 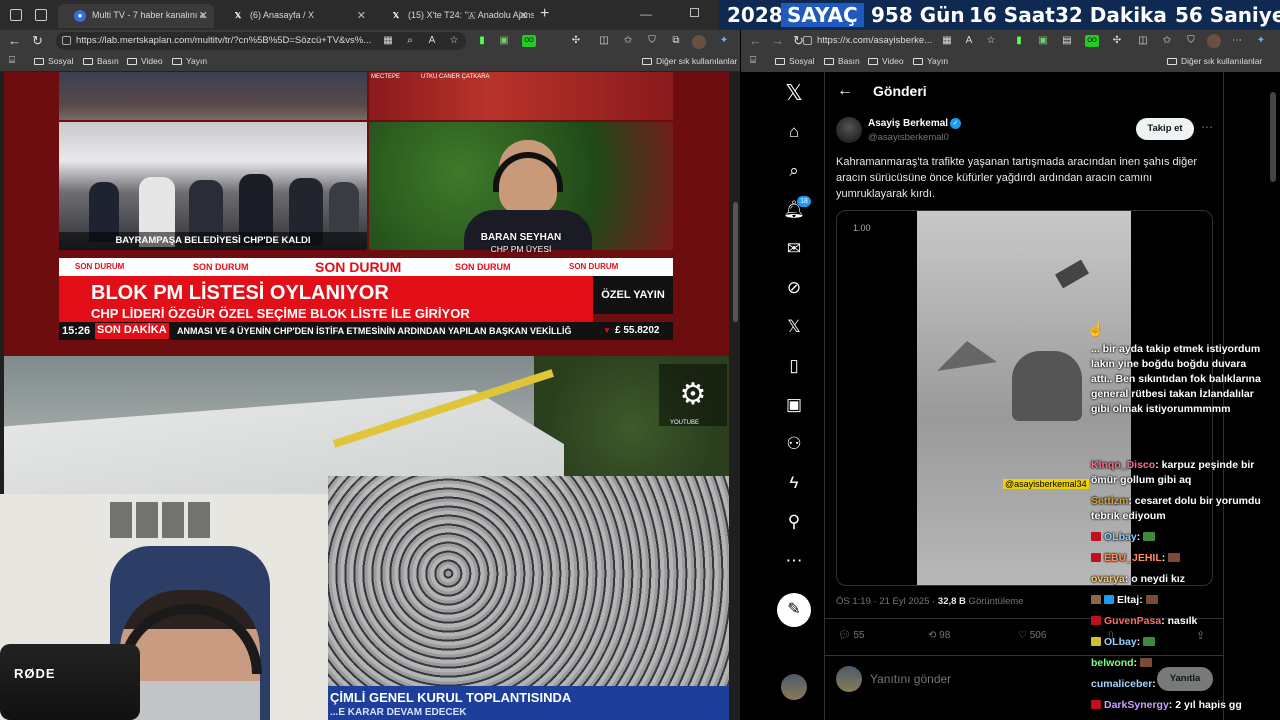 What do you see at coordinates (794, 366) in the screenshot?
I see `bookmarks-icon: ▯` at bounding box center [794, 366].